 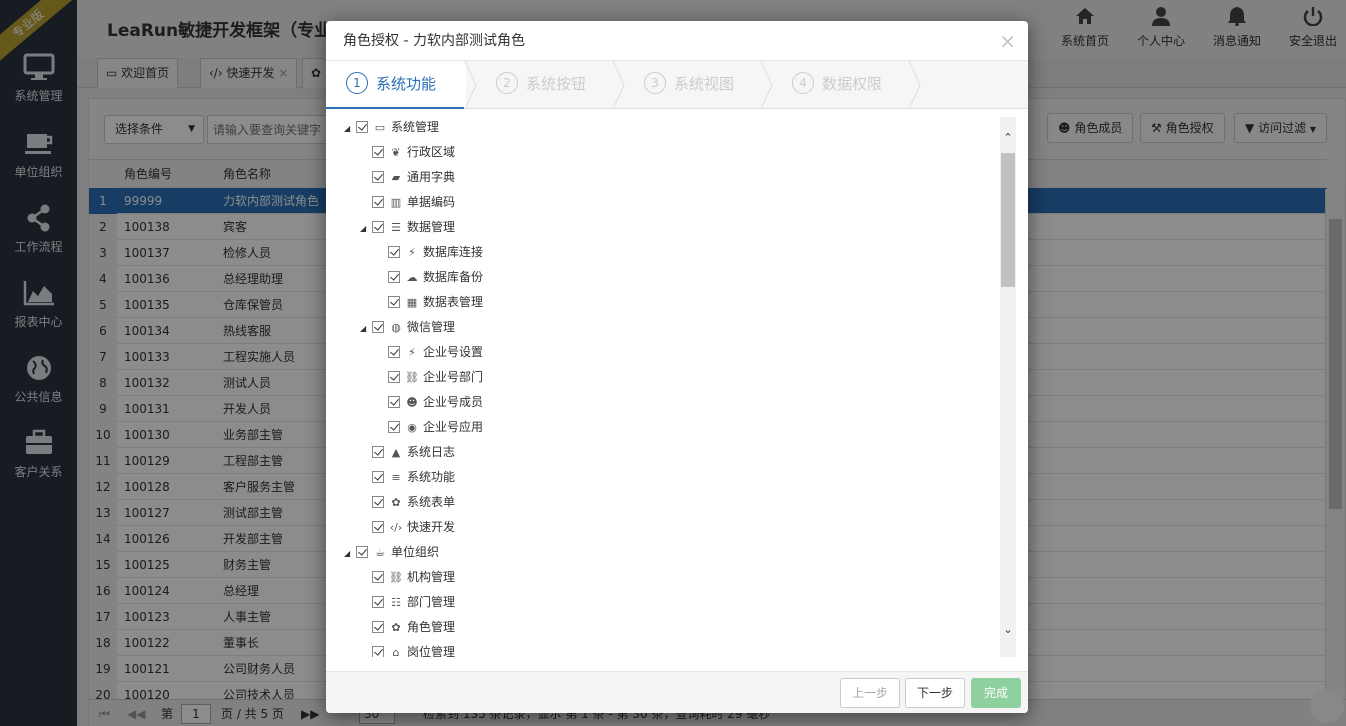 I want to click on node-label: 系统表单, so click(x=431, y=502).